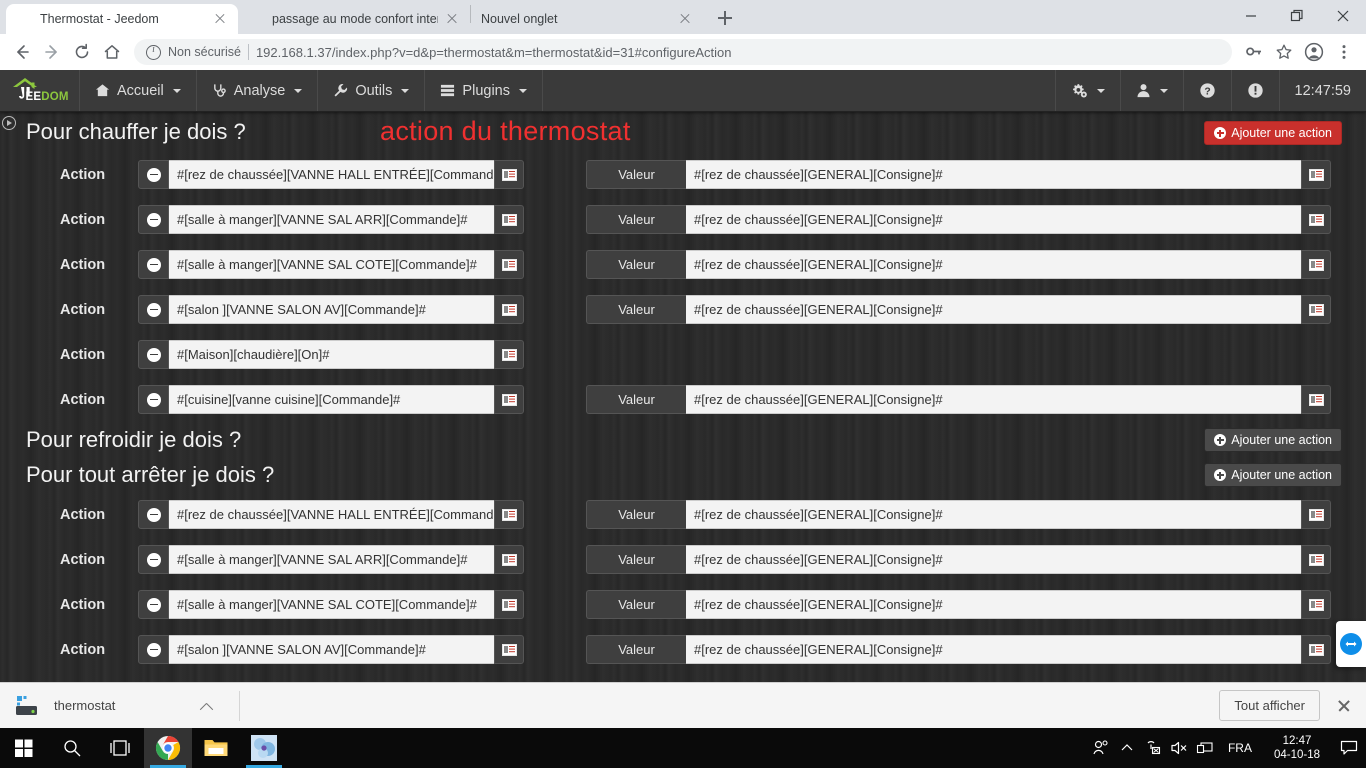 The image size is (1366, 768). What do you see at coordinates (1101, 748) in the screenshot?
I see `people-icon` at bounding box center [1101, 748].